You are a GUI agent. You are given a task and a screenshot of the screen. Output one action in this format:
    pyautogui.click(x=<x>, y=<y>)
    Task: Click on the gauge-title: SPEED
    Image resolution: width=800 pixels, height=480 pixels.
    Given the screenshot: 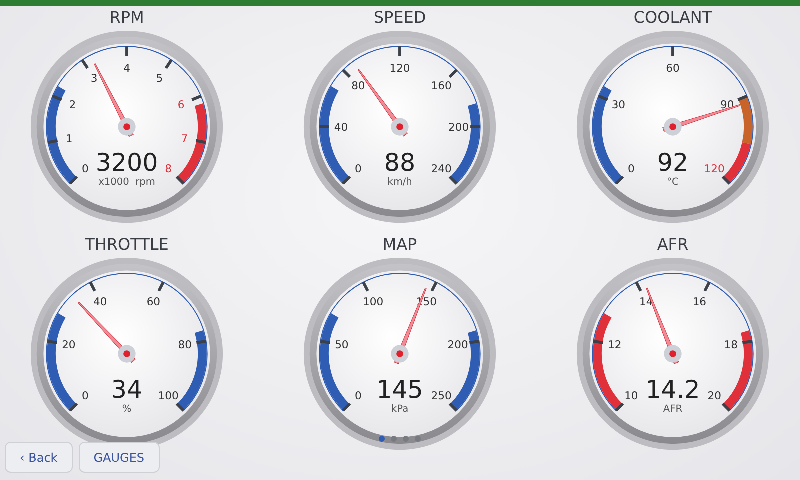 What is the action you would take?
    pyautogui.click(x=400, y=18)
    